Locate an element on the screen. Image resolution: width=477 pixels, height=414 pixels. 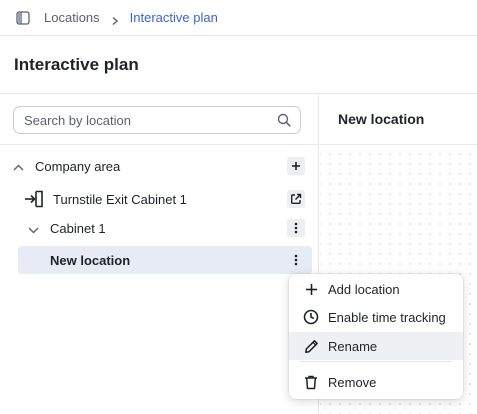
add-location-button is located at coordinates (296, 166).